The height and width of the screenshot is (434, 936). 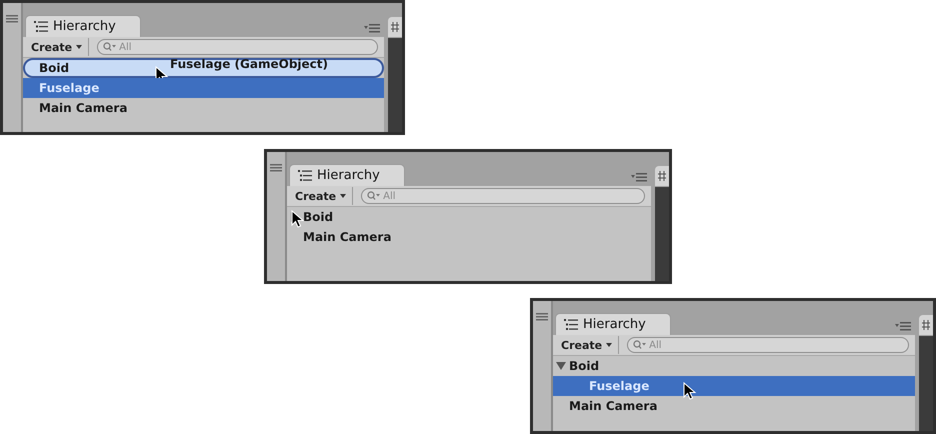 I want to click on expanded-triangle-icon, so click(x=561, y=366).